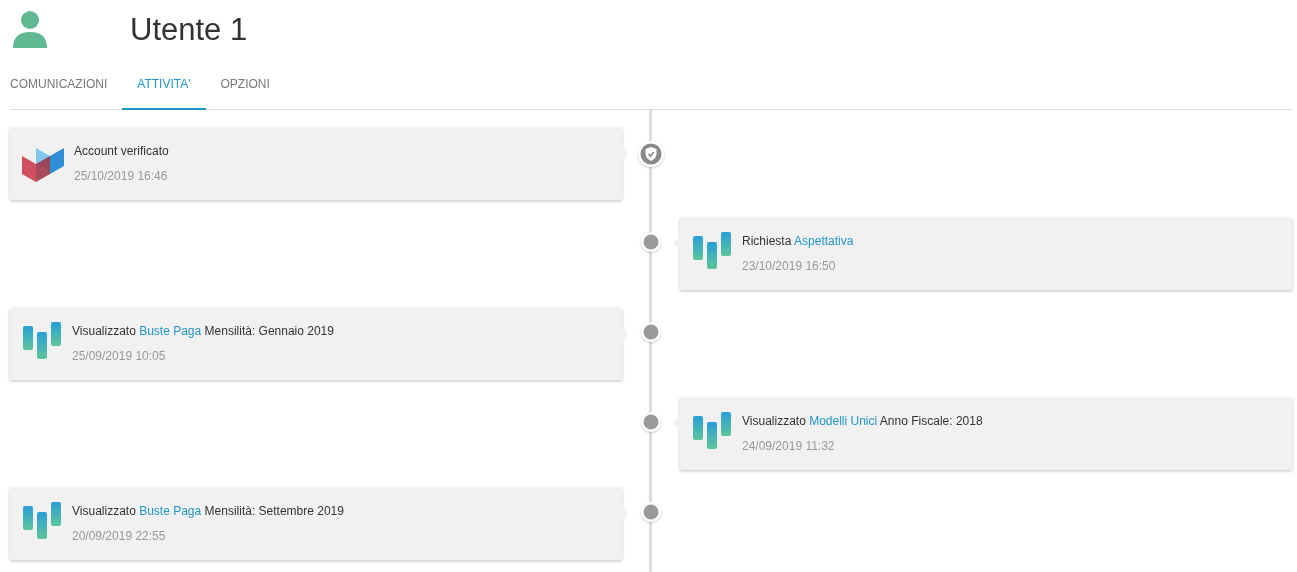  I want to click on tab: OPZIONI, so click(245, 85).